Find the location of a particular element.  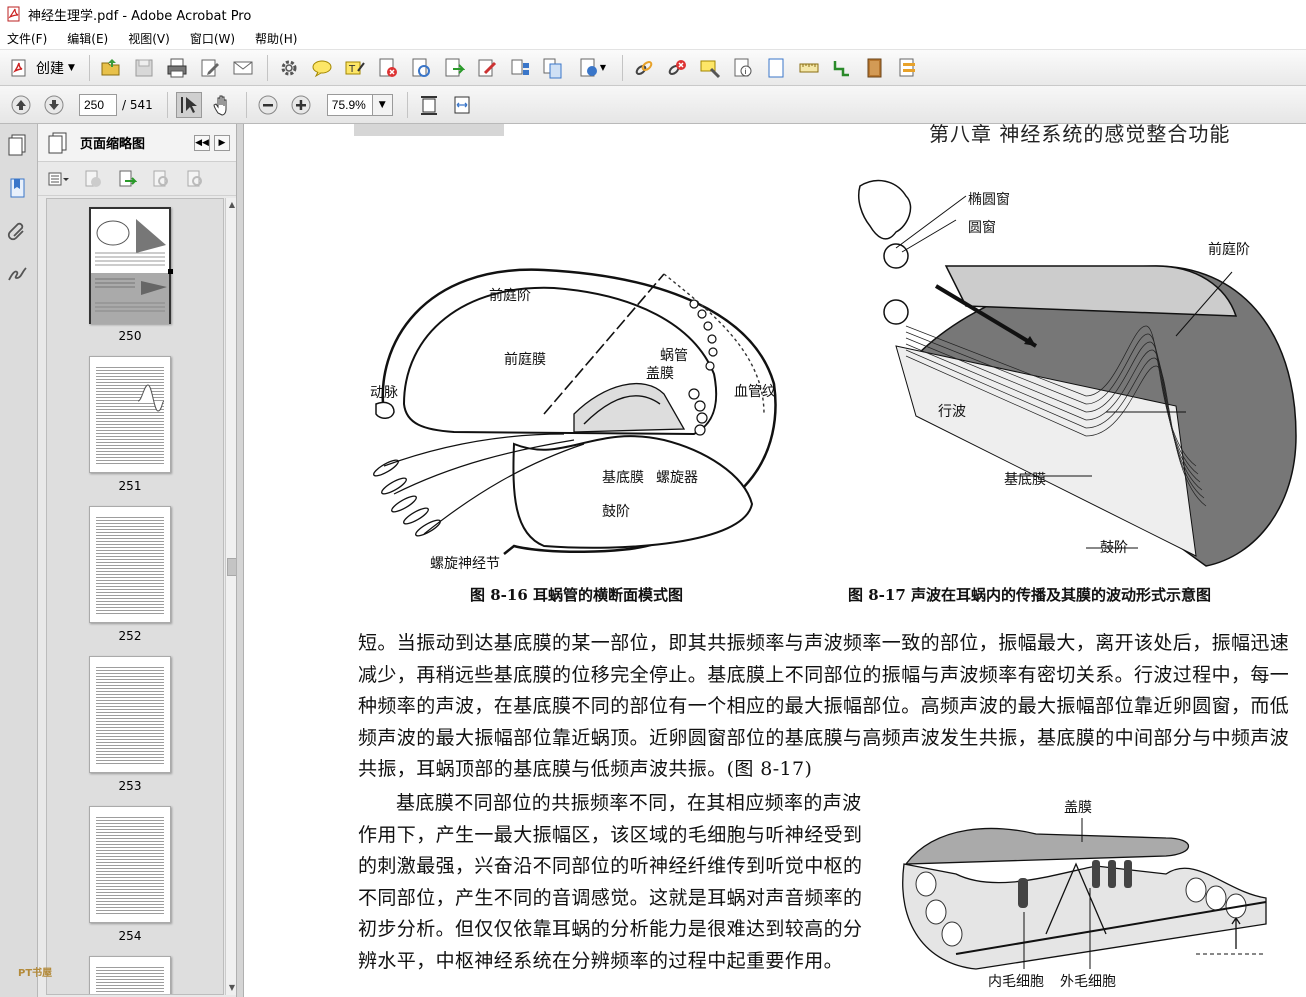

menu-help: 帮助(H) is located at coordinates (276, 38).